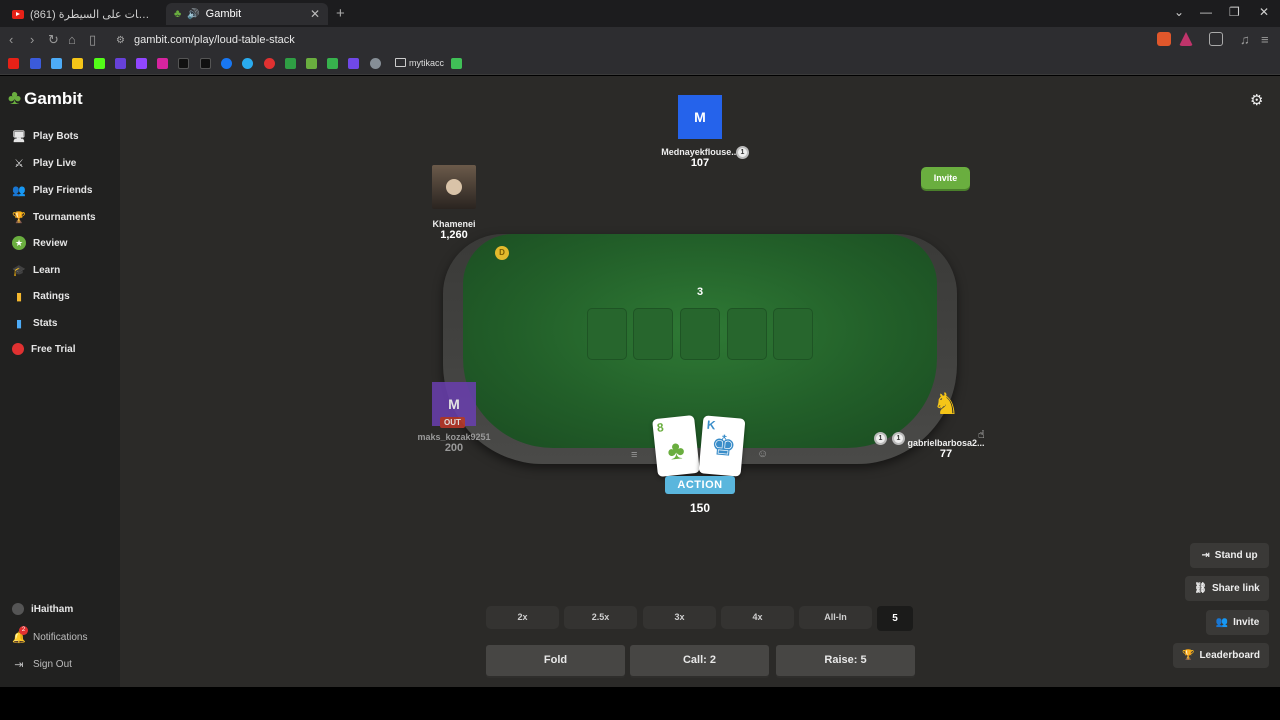  I want to click on stand-up-button: ⇥ Stand up, so click(1229, 555).